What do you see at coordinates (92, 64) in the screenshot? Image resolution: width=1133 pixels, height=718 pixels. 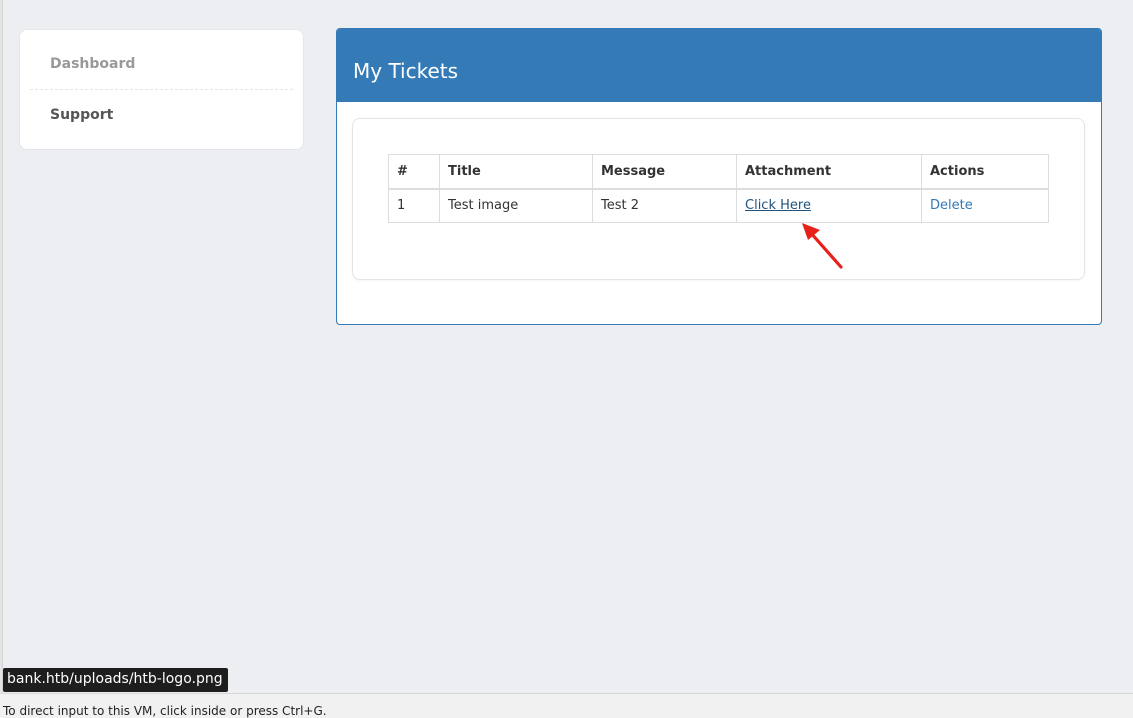 I see `sidebar-item-dashboard: Dashboard` at bounding box center [92, 64].